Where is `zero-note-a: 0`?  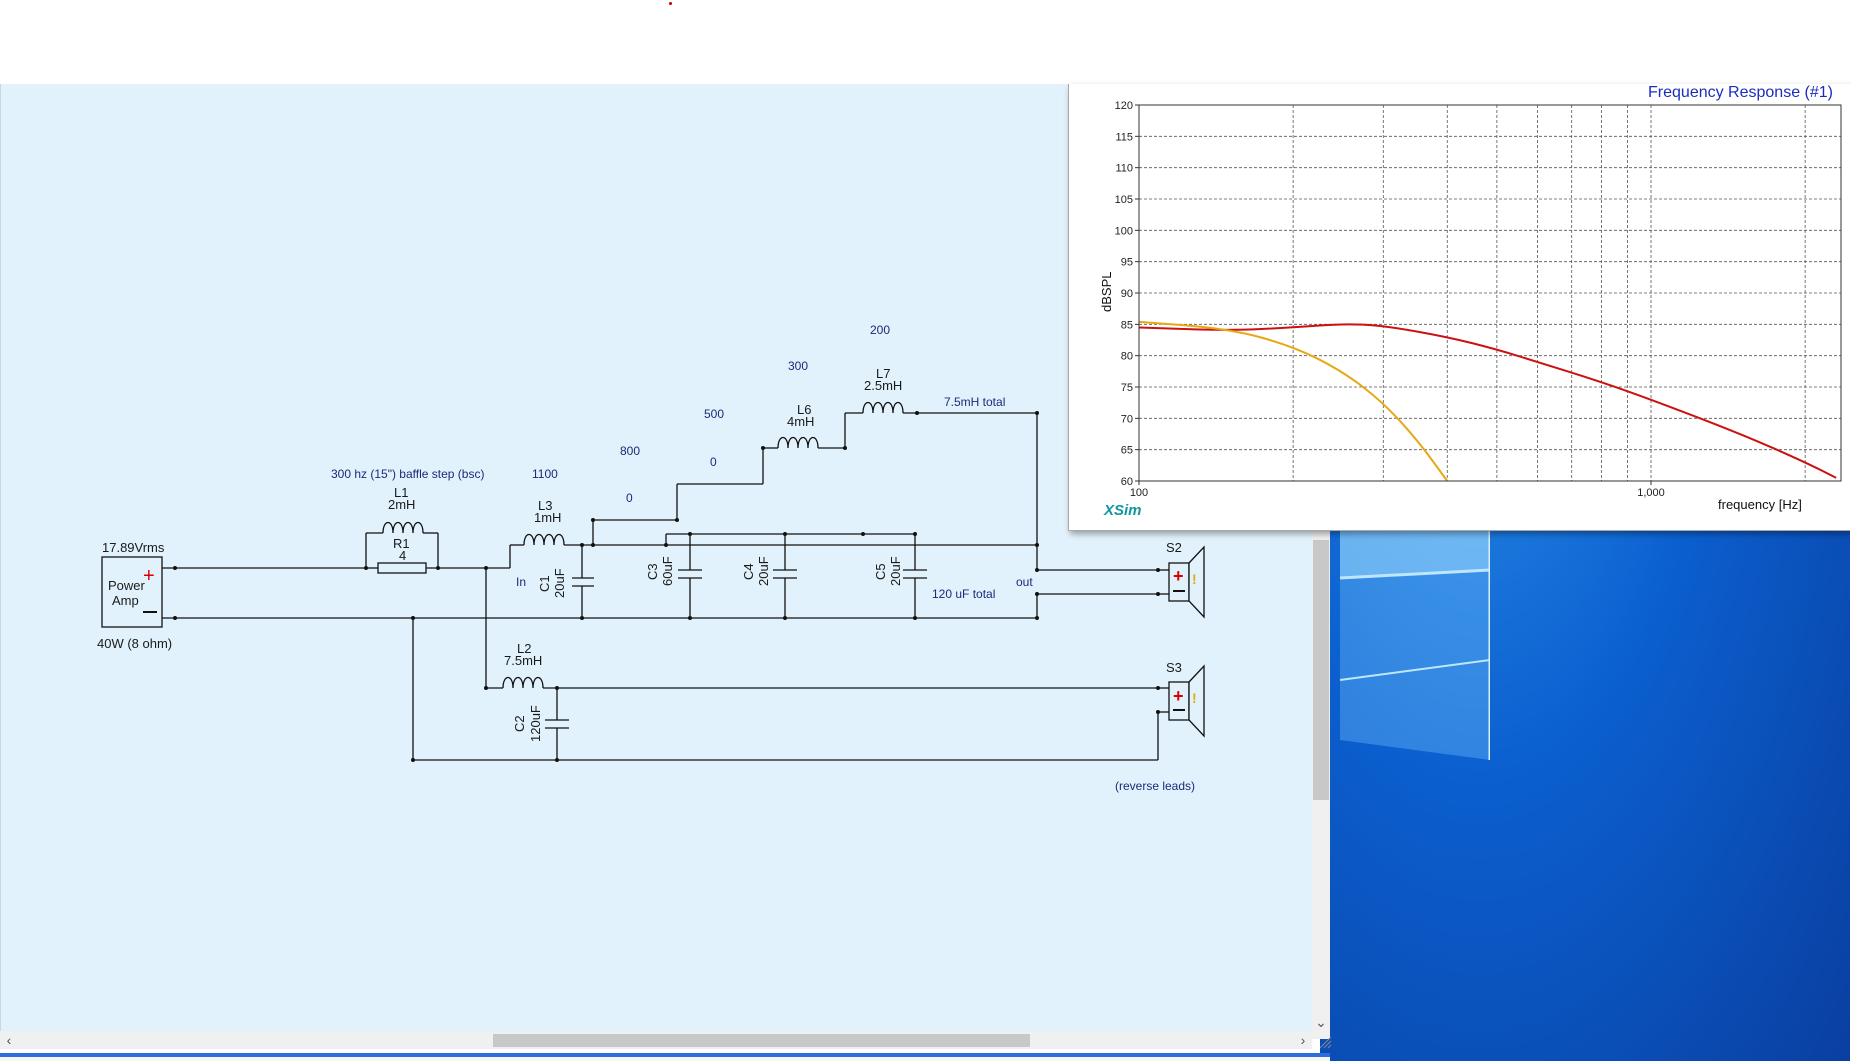
zero-note-a: 0 is located at coordinates (629, 498).